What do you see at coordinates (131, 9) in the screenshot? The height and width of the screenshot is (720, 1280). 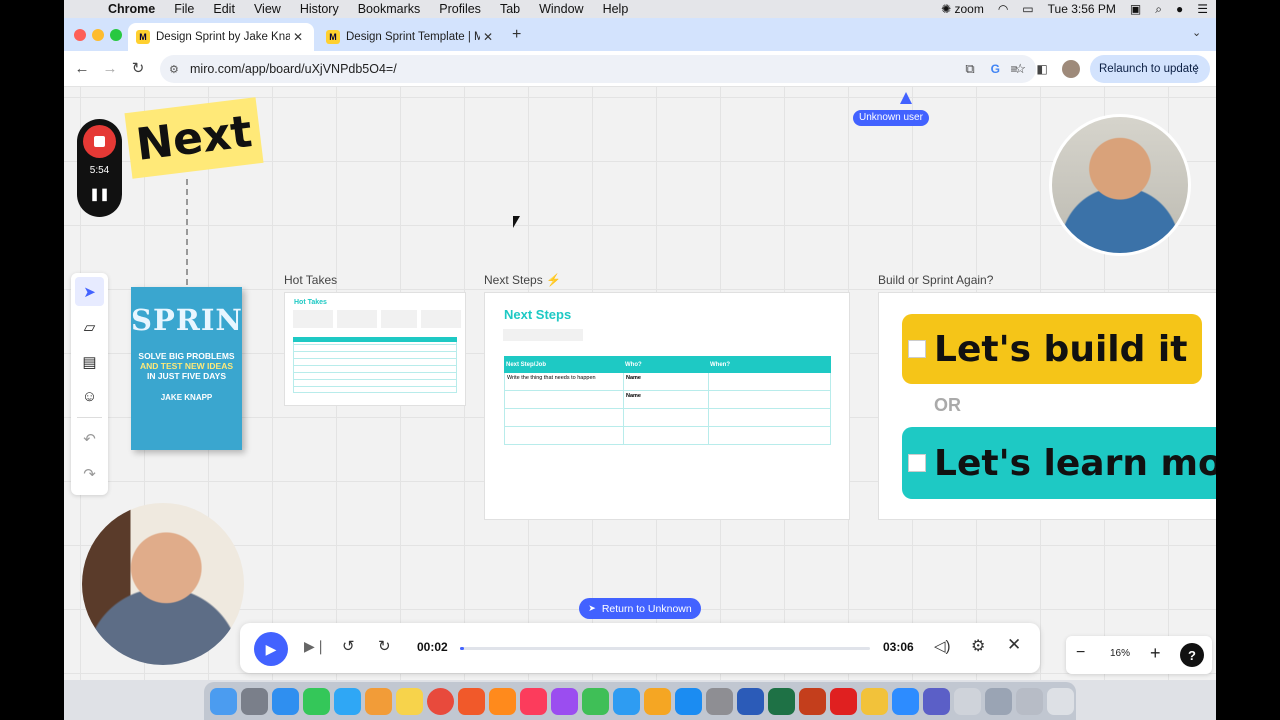 I see `menu-app: Chrome` at bounding box center [131, 9].